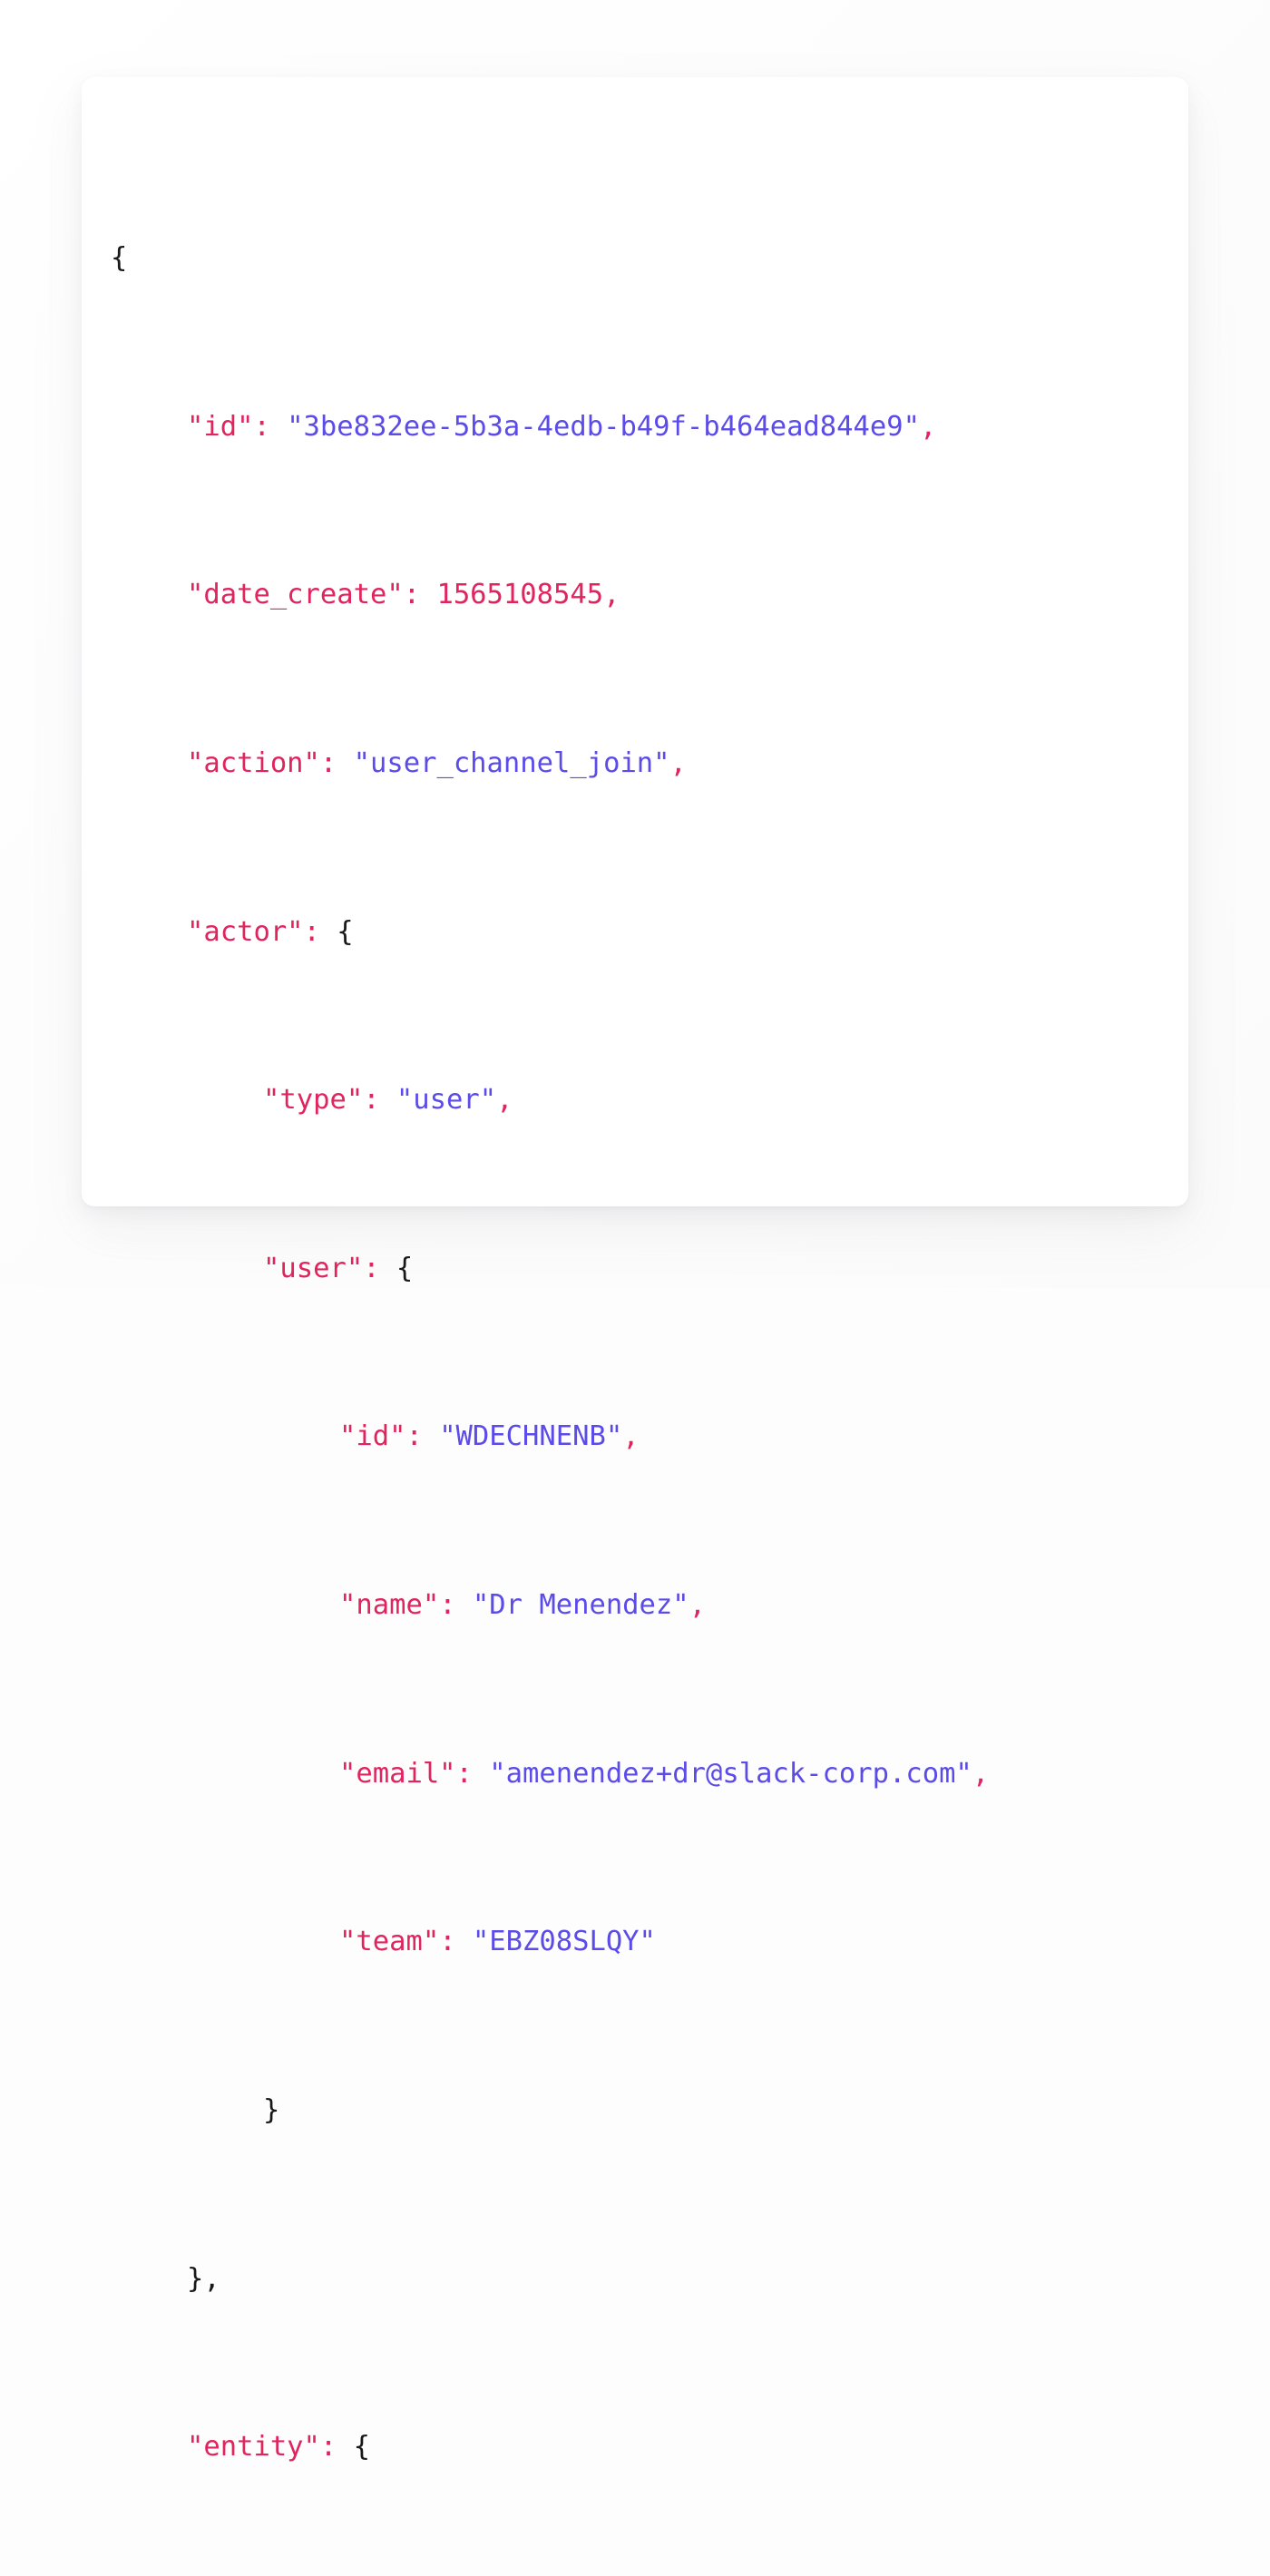 The height and width of the screenshot is (2576, 1270). Describe the element at coordinates (220, 426) in the screenshot. I see `key-id: "id"` at that location.